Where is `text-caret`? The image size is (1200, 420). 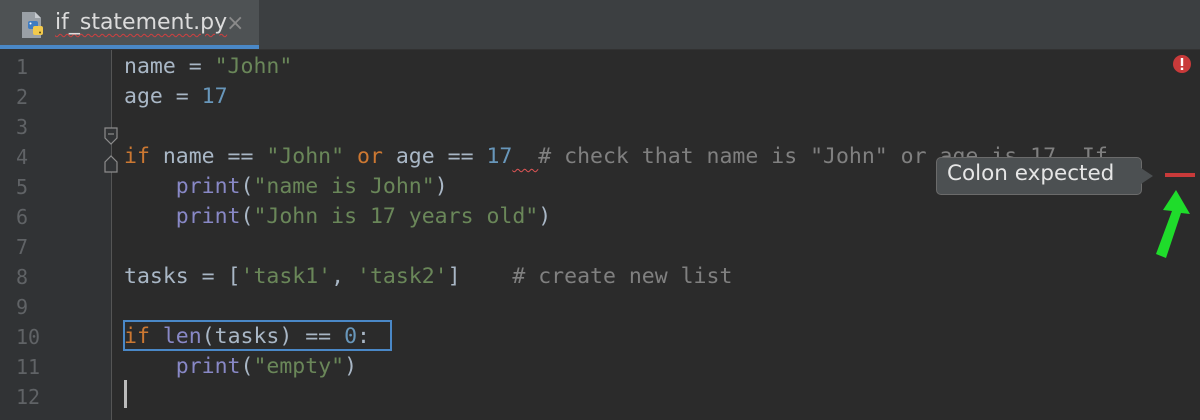 text-caret is located at coordinates (125, 394).